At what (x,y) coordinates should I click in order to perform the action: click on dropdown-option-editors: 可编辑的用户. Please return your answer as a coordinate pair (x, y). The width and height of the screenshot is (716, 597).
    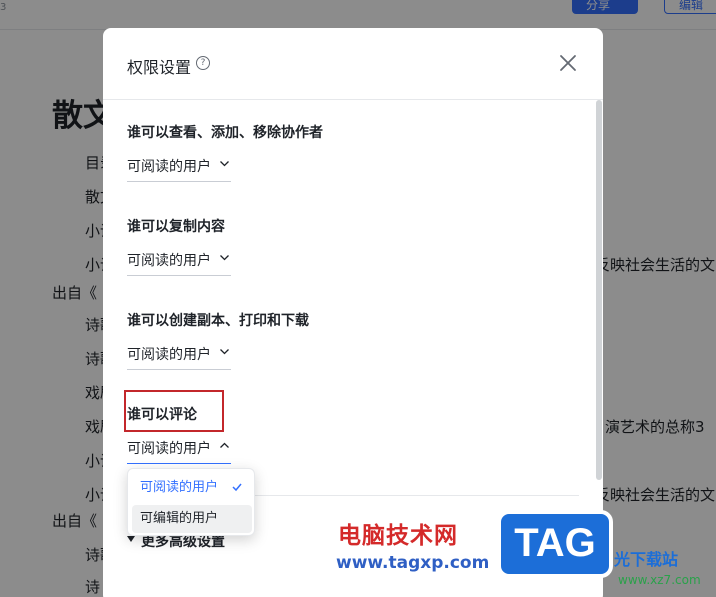
    Looking at the image, I should click on (192, 519).